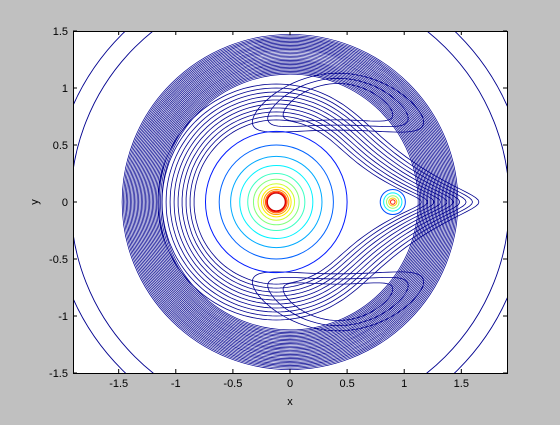 Image resolution: width=560 pixels, height=425 pixels. What do you see at coordinates (65, 203) in the screenshot?
I see `y-tick-label: 0` at bounding box center [65, 203].